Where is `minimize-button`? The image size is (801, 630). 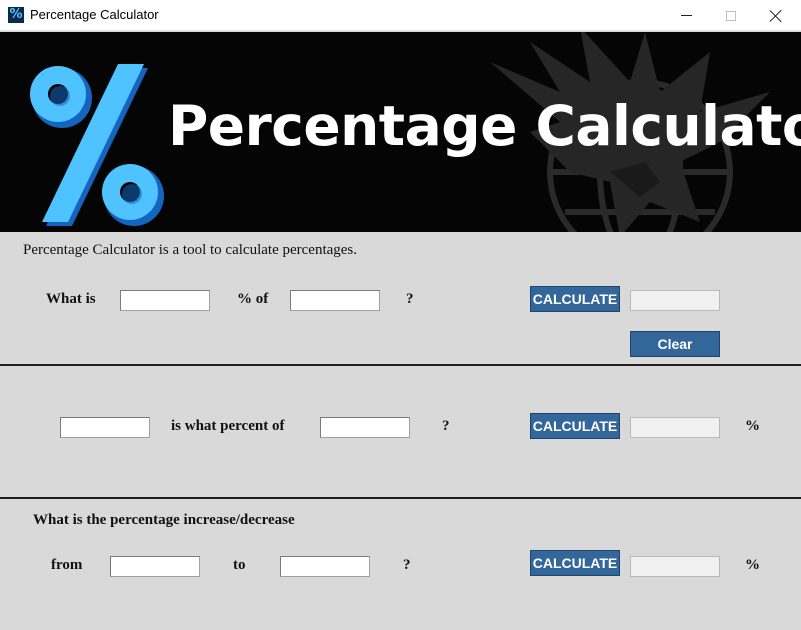 minimize-button is located at coordinates (686, 15).